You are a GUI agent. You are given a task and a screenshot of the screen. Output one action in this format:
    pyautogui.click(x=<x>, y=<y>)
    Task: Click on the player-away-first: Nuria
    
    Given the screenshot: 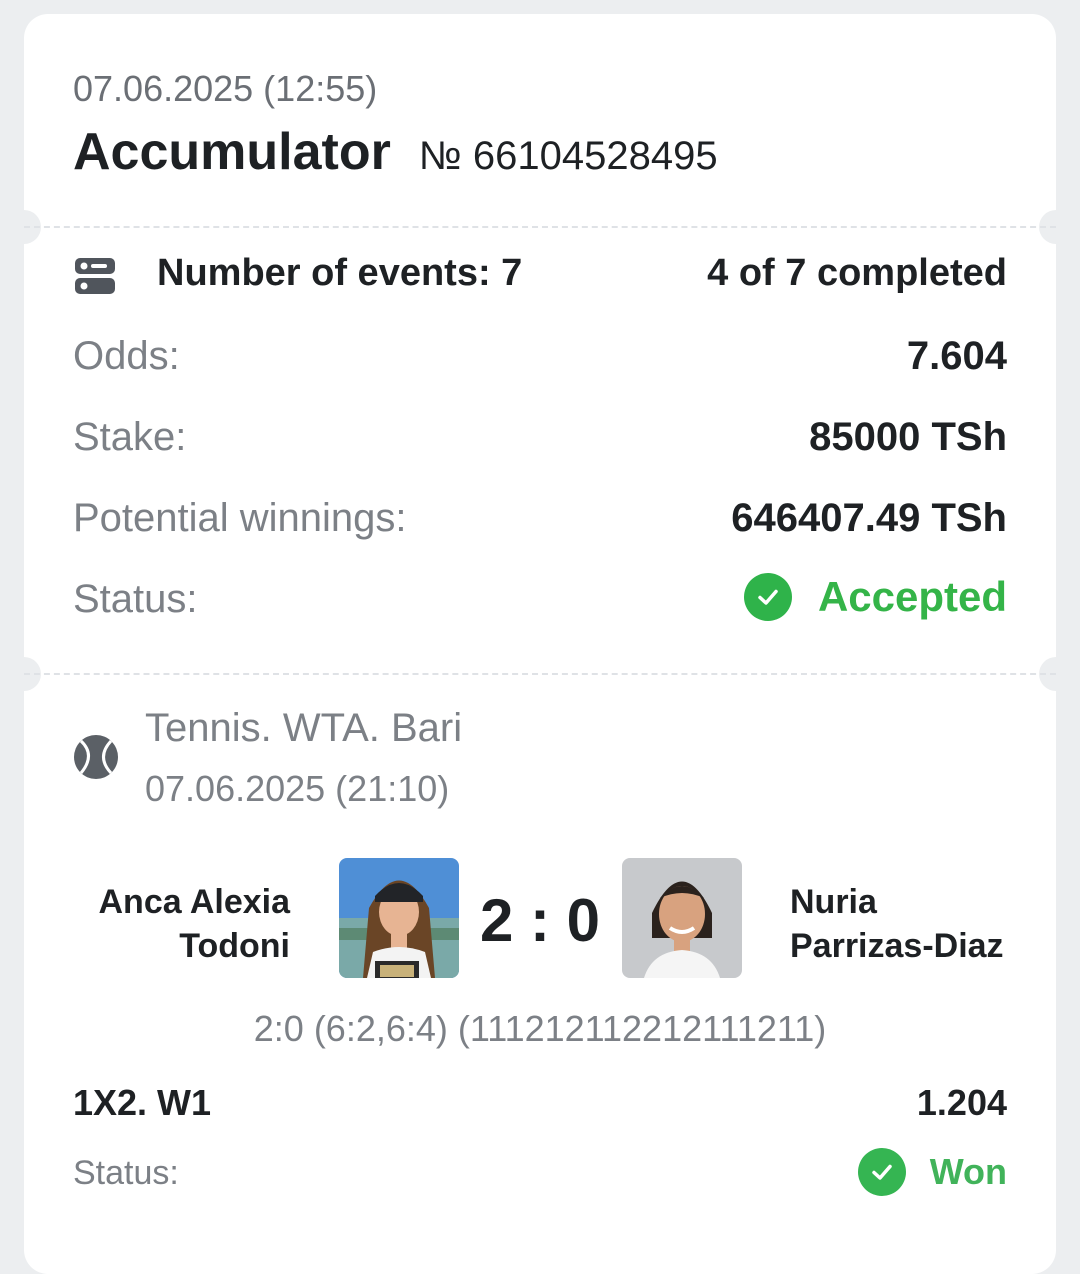 What is the action you would take?
    pyautogui.click(x=833, y=902)
    